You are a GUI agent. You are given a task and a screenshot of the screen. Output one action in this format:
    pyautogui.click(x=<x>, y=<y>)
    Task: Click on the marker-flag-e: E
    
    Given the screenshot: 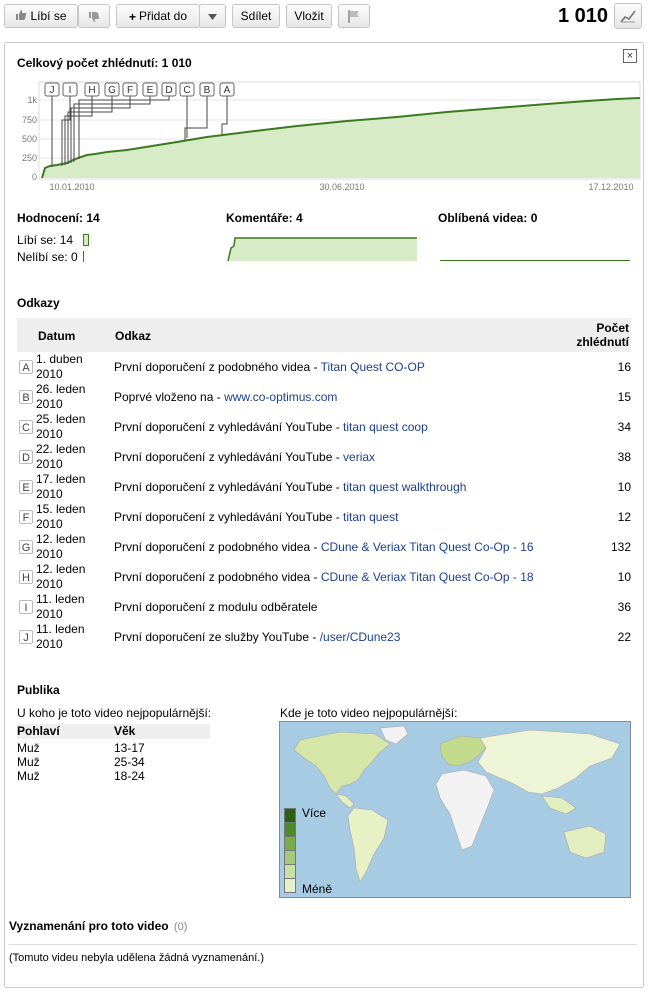 What is the action you would take?
    pyautogui.click(x=150, y=89)
    